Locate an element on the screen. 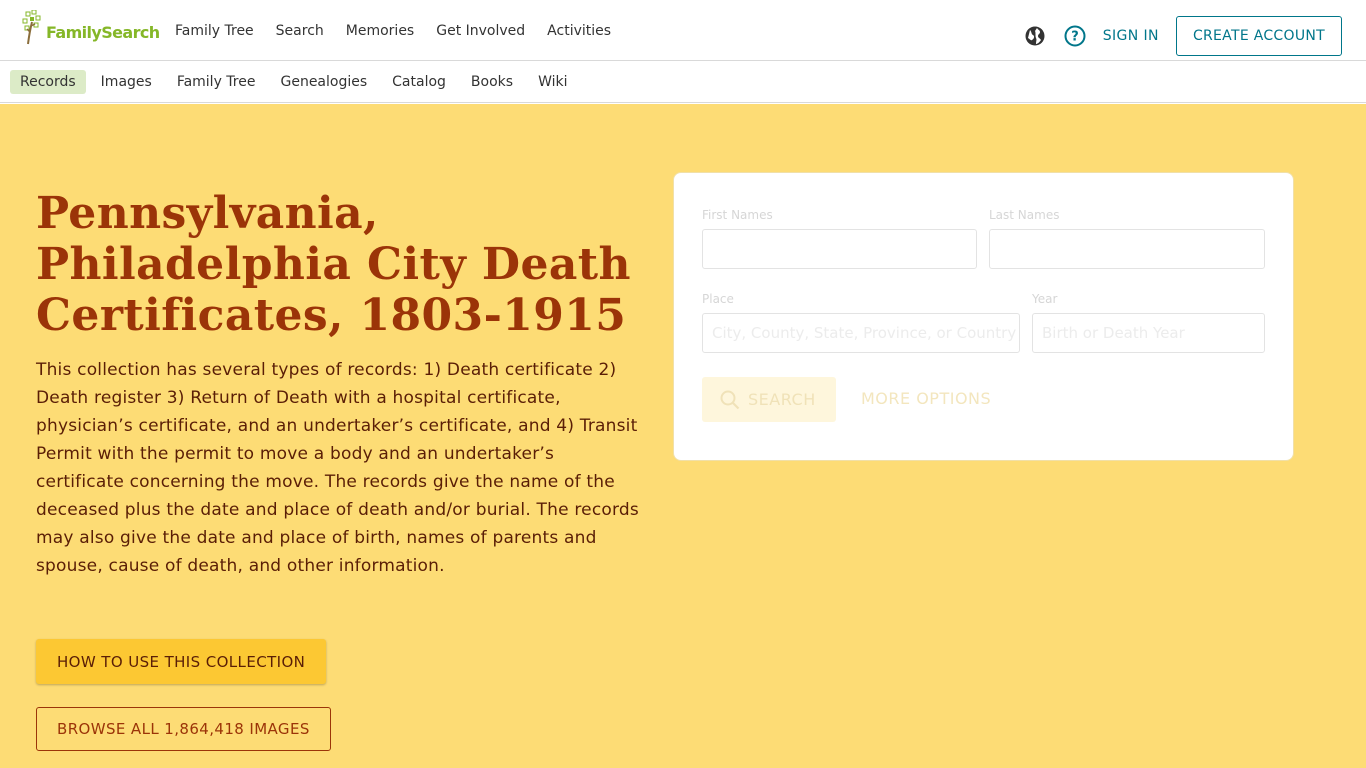 This screenshot has height=768, width=1366. sign-in-link: SIGN IN is located at coordinates (1131, 36).